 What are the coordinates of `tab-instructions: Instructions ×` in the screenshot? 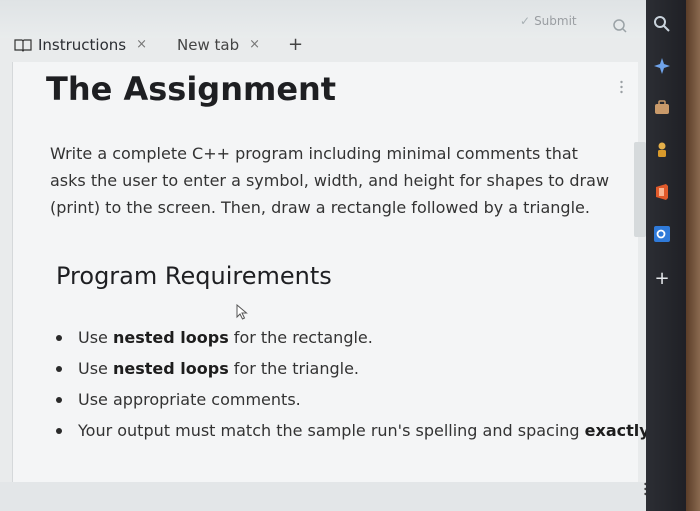 It's located at (80, 45).